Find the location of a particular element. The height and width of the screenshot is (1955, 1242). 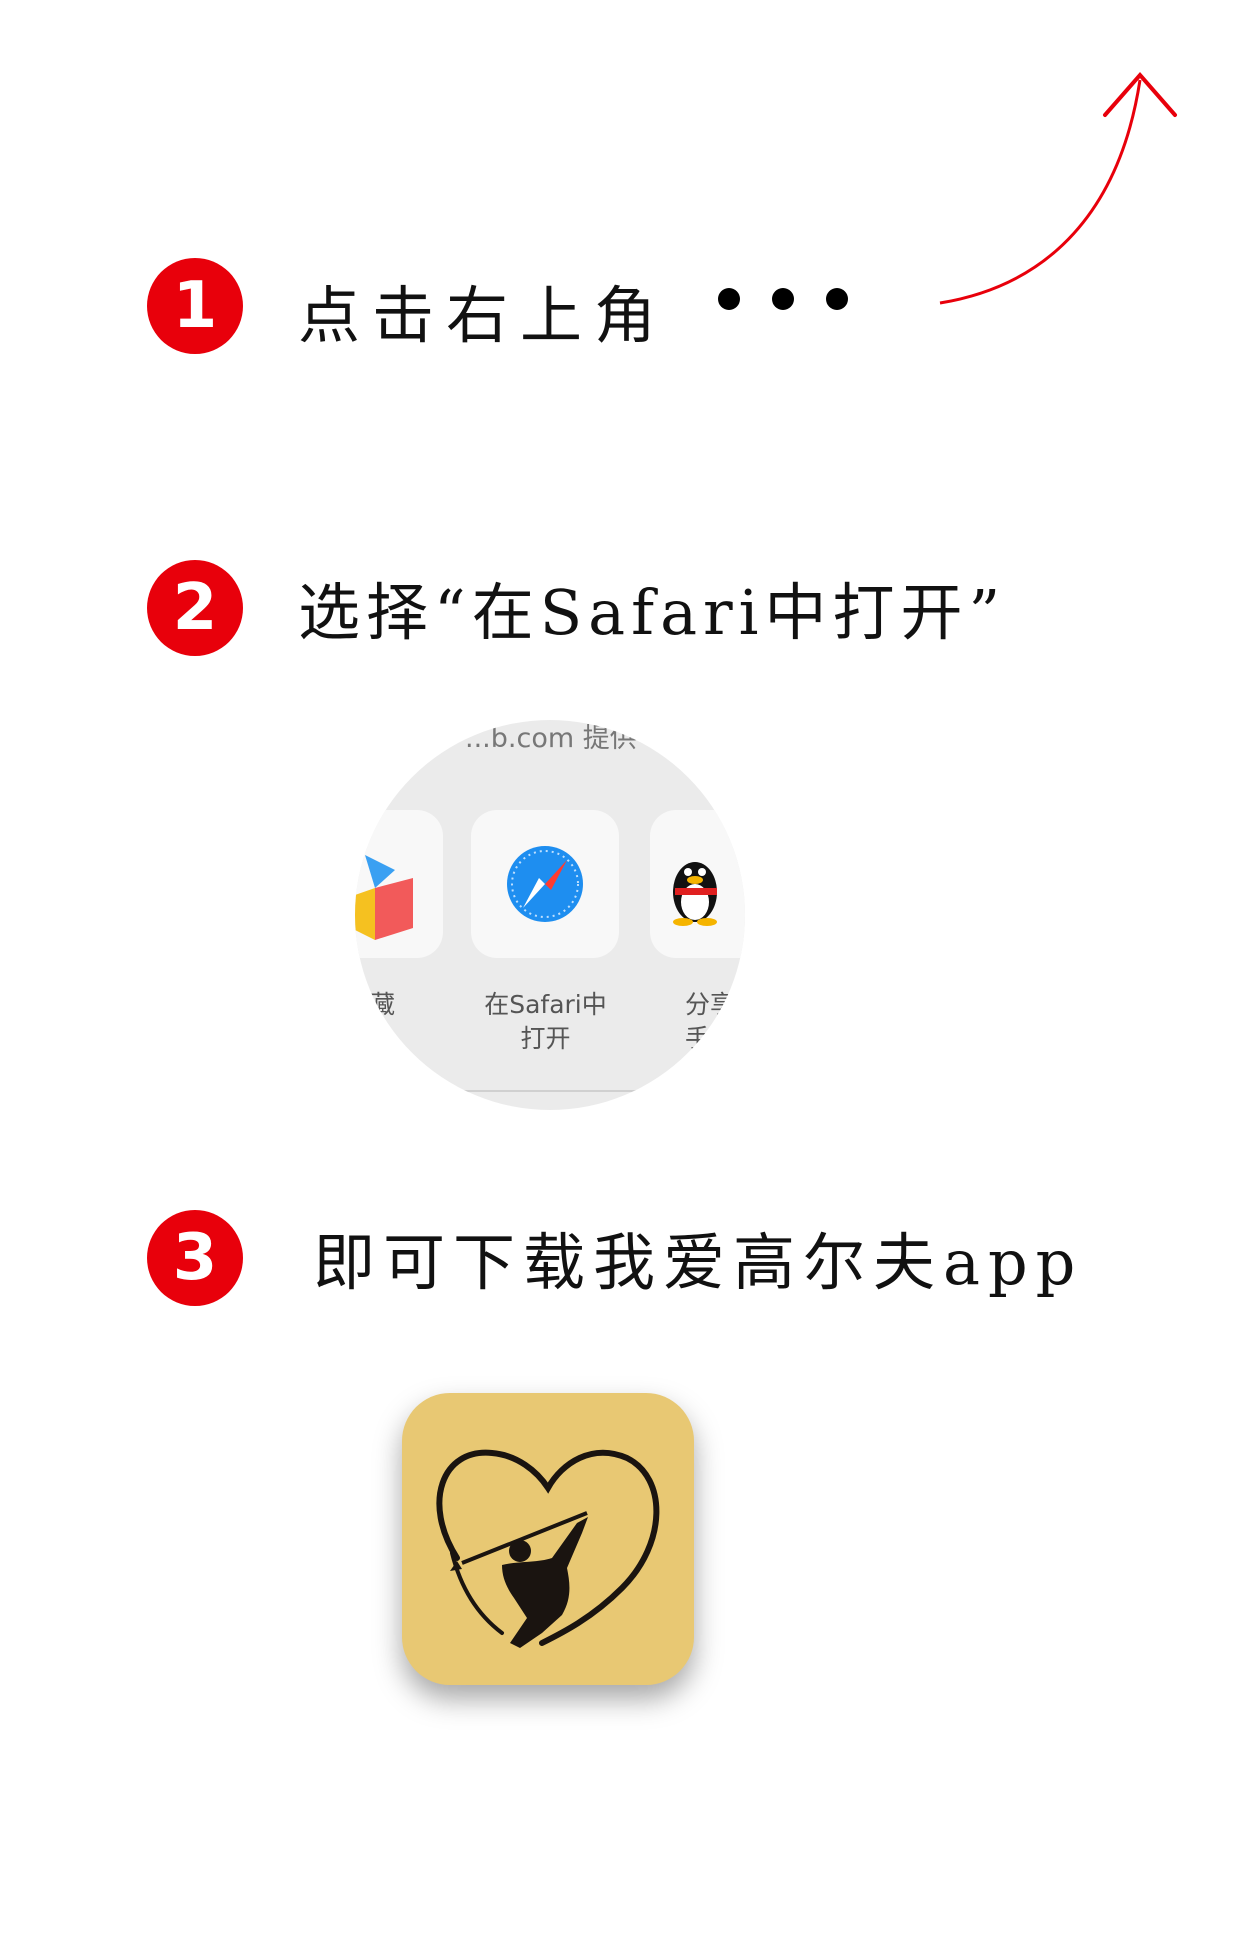

step-2-badge: 2 is located at coordinates (195, 608).